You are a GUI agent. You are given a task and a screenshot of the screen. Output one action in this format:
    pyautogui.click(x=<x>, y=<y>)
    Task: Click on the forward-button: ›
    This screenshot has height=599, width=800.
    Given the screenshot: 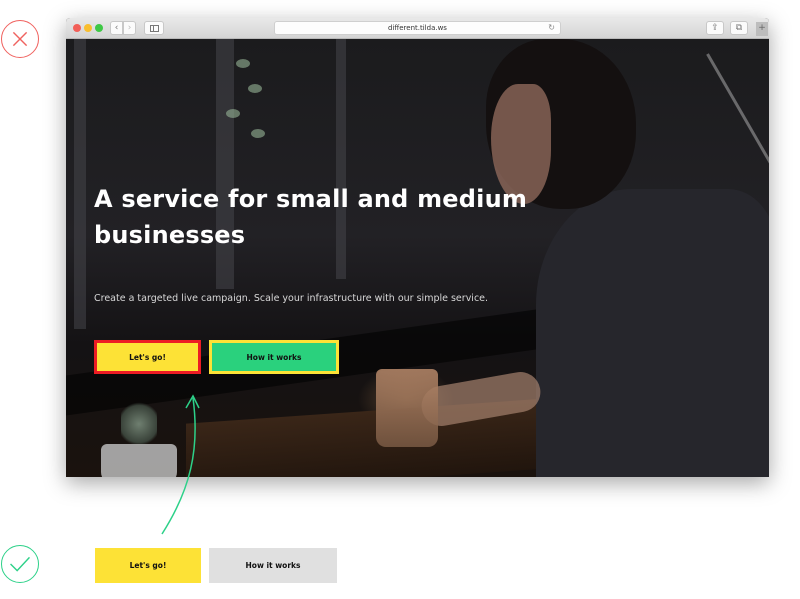 What is the action you would take?
    pyautogui.click(x=129, y=28)
    